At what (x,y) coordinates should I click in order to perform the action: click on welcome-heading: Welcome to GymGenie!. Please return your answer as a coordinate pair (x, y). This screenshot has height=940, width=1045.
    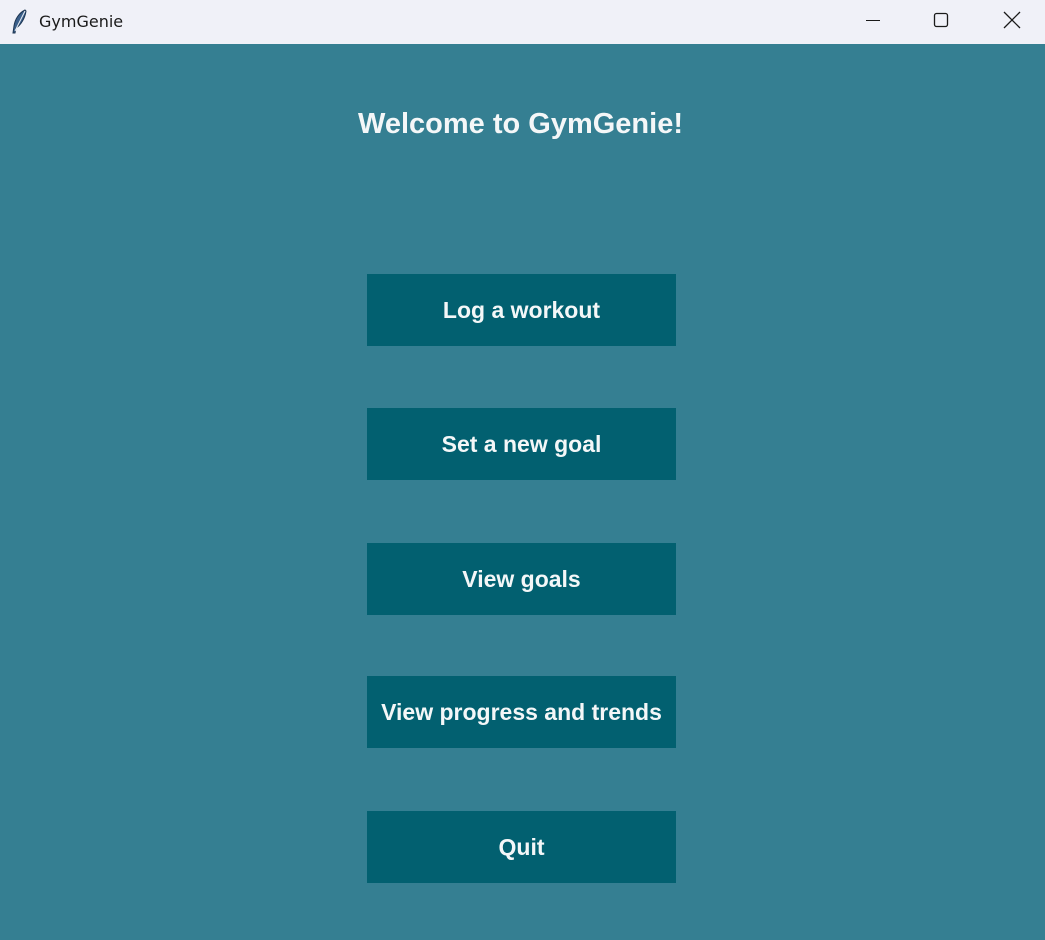
    Looking at the image, I should click on (520, 124).